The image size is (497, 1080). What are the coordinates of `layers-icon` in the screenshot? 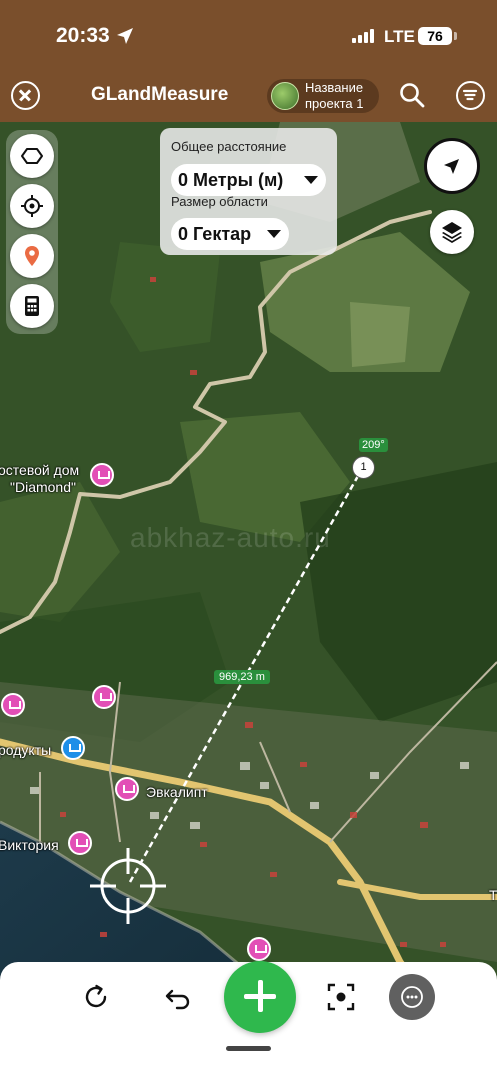 It's located at (452, 232).